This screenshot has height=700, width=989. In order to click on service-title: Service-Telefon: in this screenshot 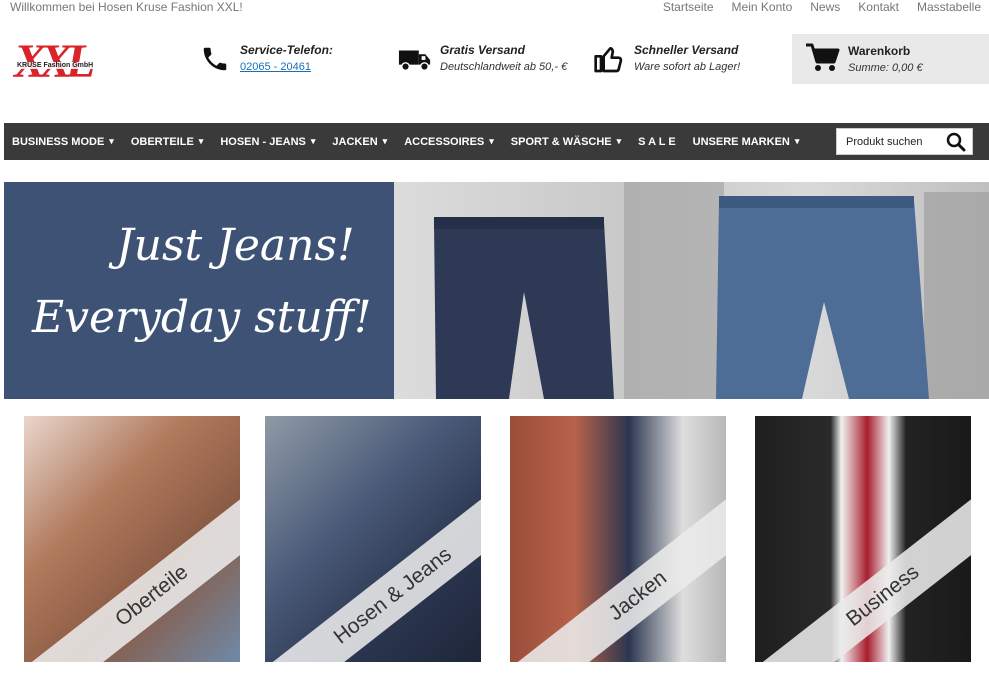, I will do `click(286, 50)`.